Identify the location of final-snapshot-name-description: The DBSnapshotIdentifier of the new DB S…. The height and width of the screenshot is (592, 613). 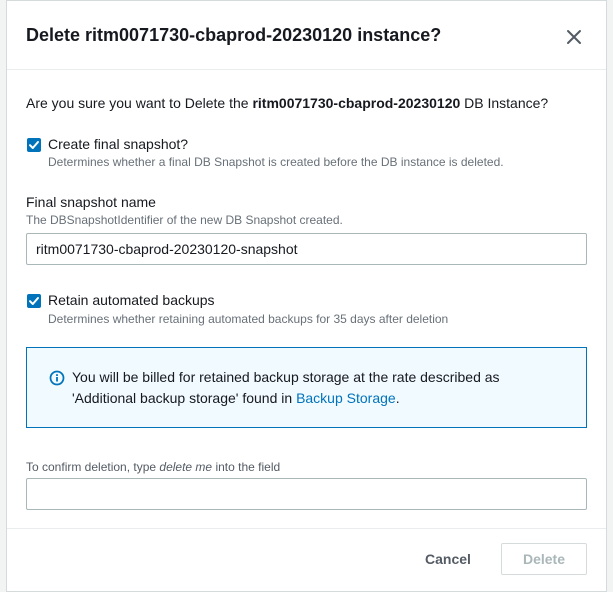
(184, 220).